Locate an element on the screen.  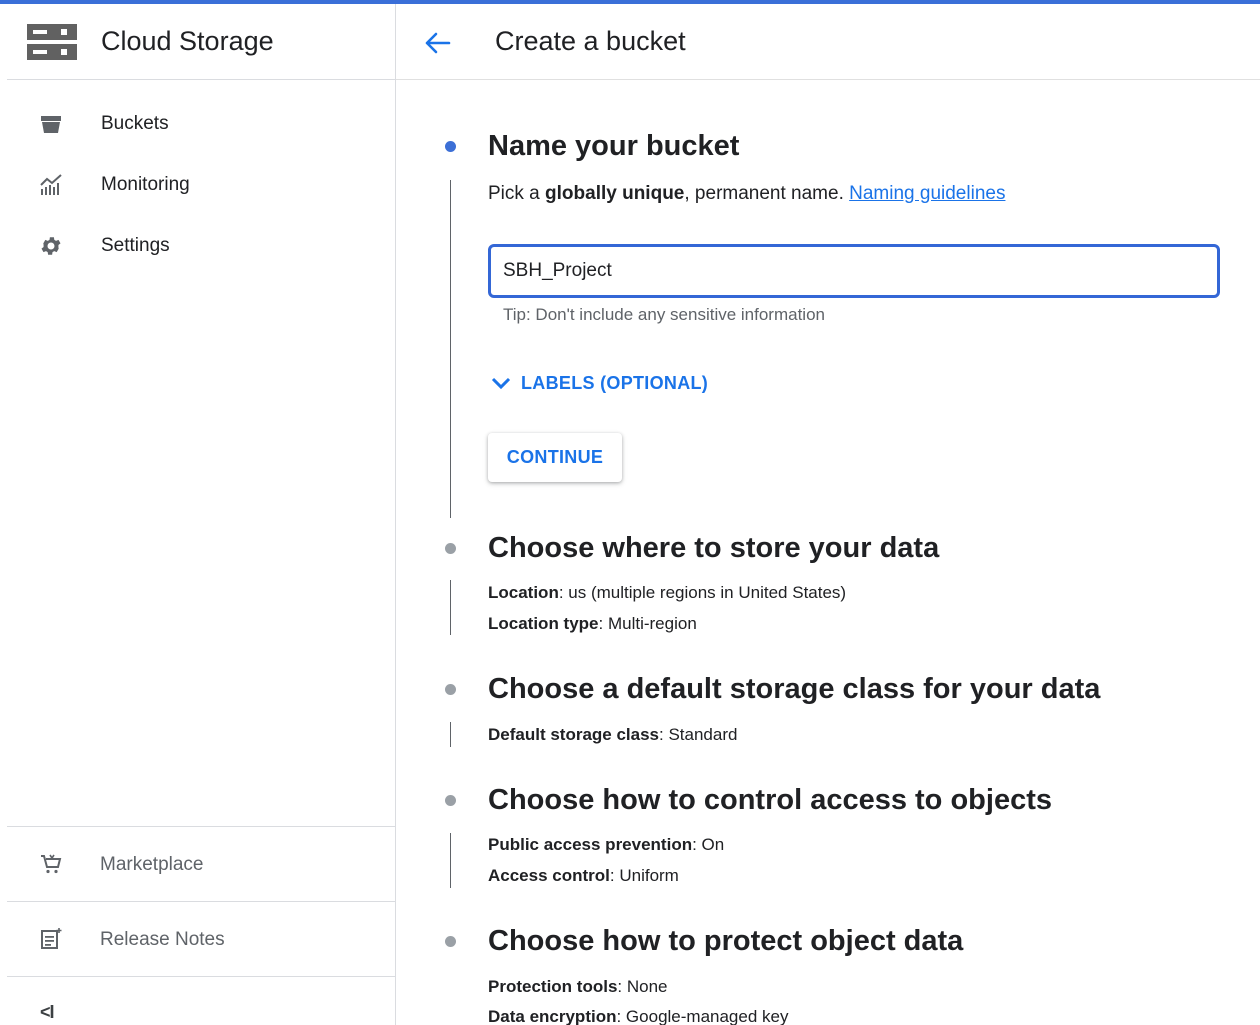
step-indicator-active is located at coordinates (450, 146).